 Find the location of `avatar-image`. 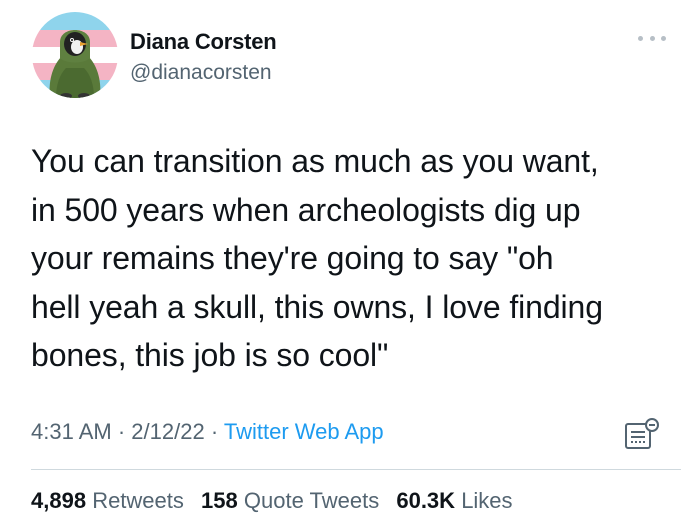

avatar-image is located at coordinates (75, 55).